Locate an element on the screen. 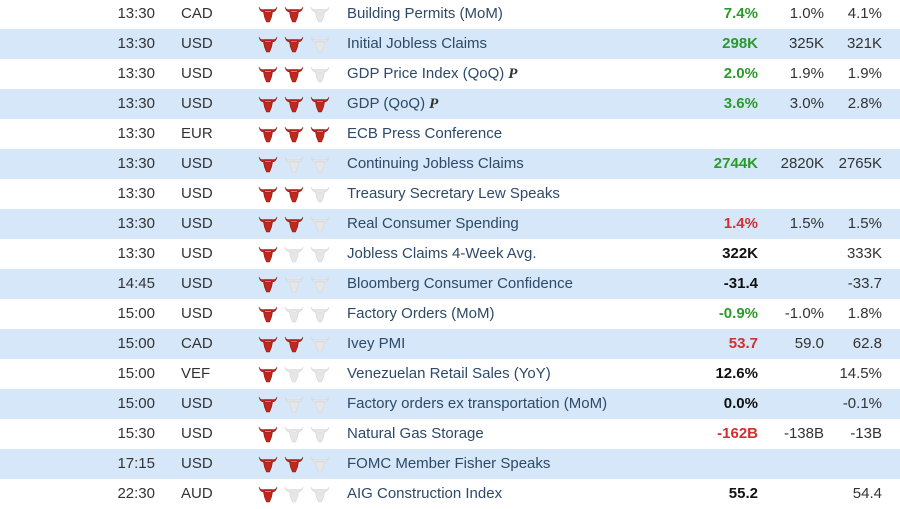  table-row: 13:30 USD GDP (QoQ) P 3.6% 3.0% 2.8% is located at coordinates (450, 104).